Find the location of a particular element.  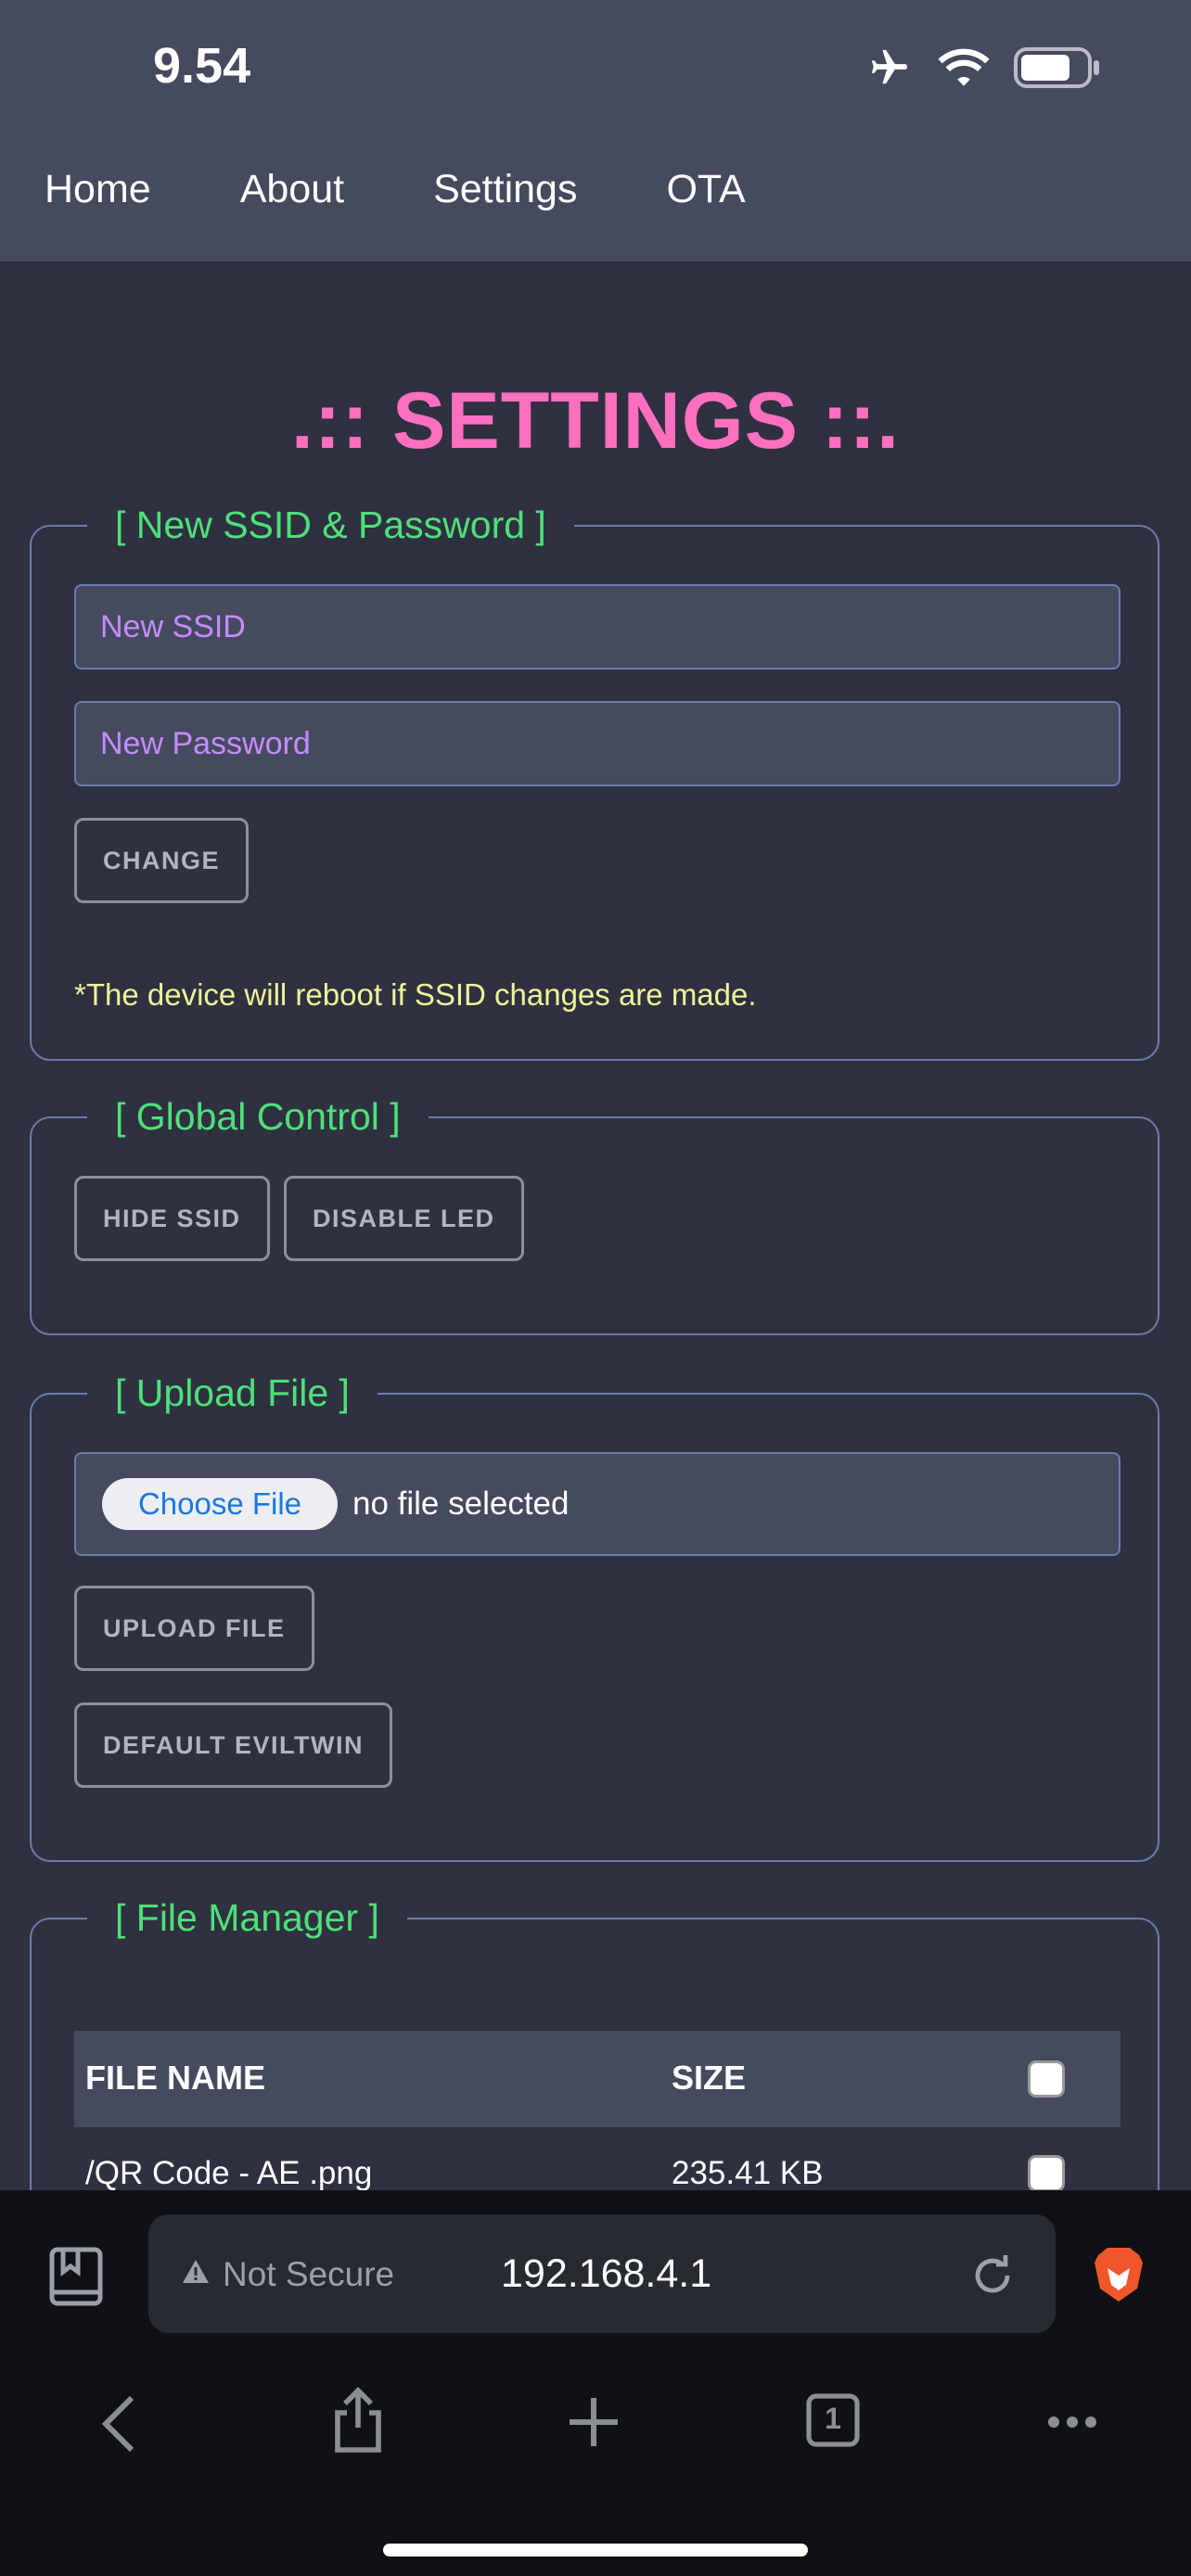

browser-toolbar: Not Secure 192.168.4.1 1 is located at coordinates (595, 2383).